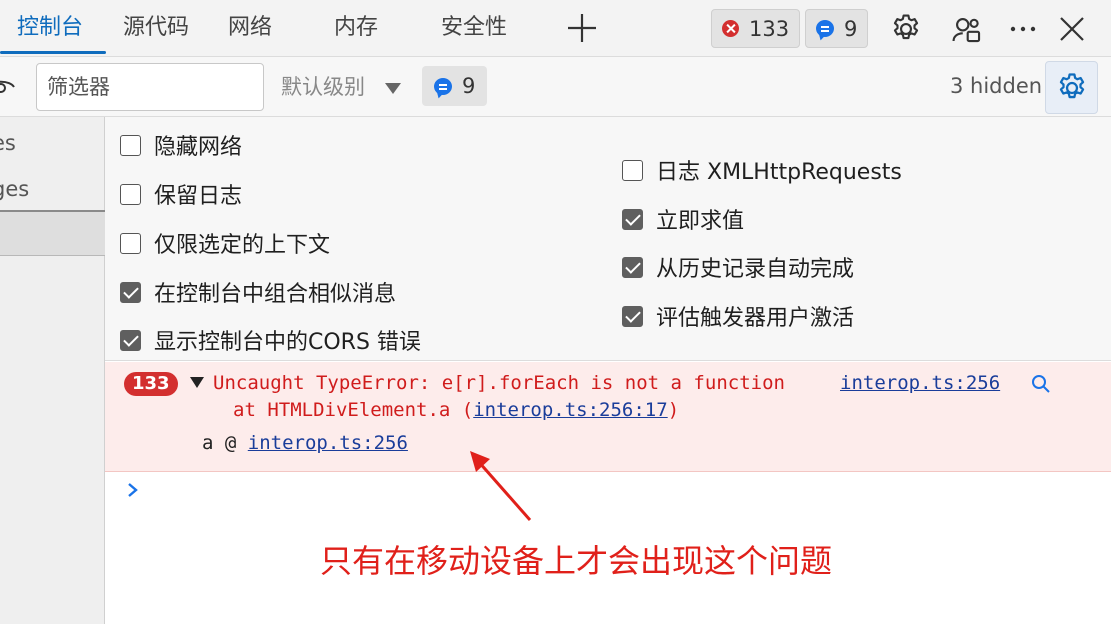 Image resolution: width=1111 pixels, height=624 pixels. I want to click on option-label: 在控制台中组合相似消息, so click(275, 294).